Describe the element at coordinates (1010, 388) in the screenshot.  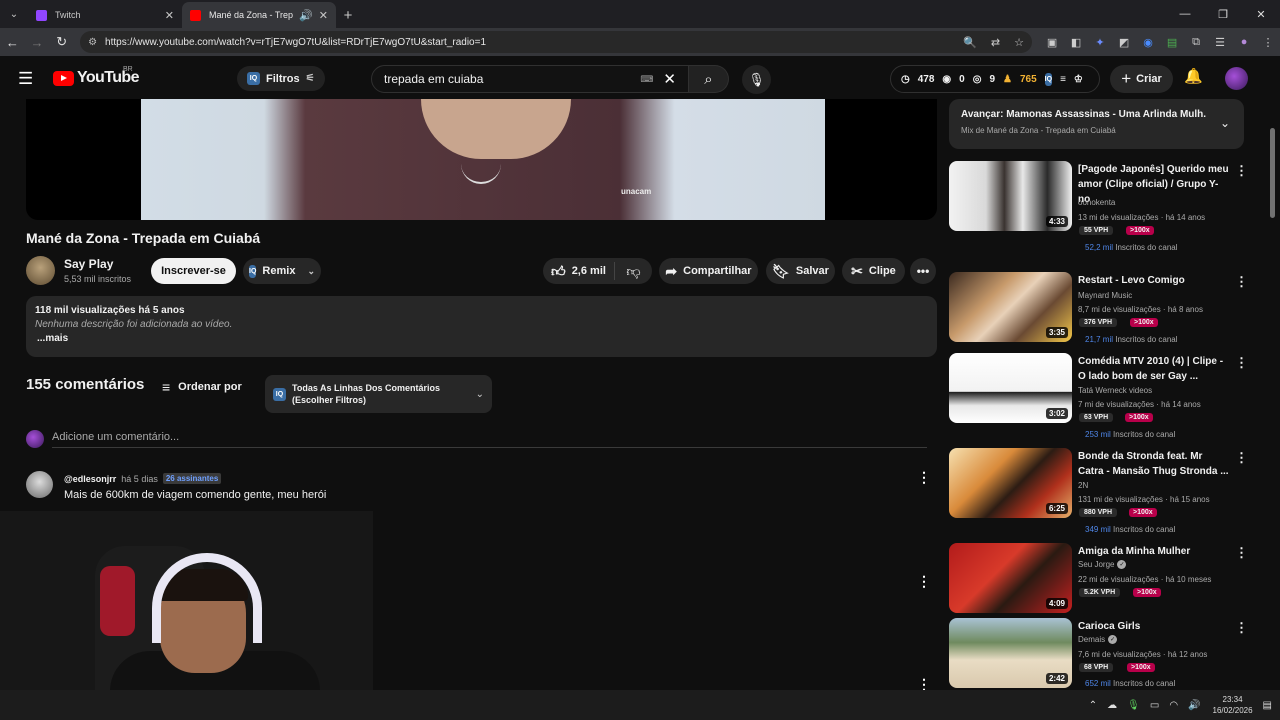
I see `video-thumbnail: 3:02` at that location.